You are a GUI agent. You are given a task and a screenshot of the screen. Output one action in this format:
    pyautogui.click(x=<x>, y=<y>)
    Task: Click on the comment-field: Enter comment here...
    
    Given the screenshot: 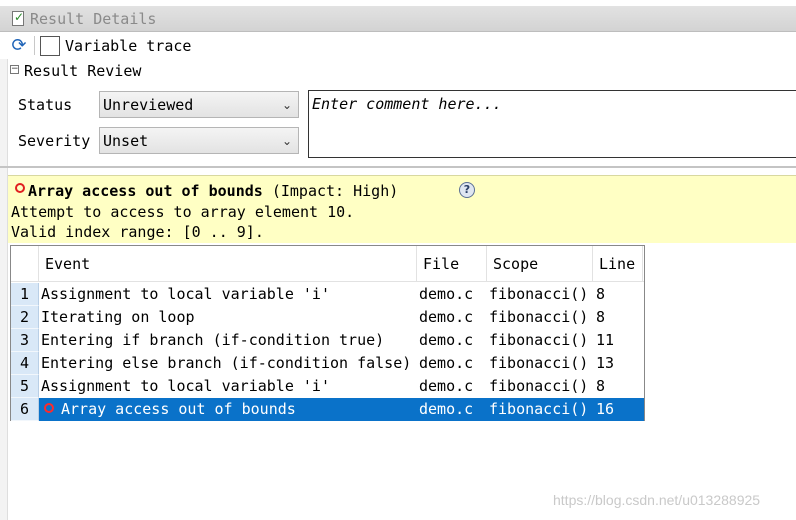 What is the action you would take?
    pyautogui.click(x=552, y=124)
    